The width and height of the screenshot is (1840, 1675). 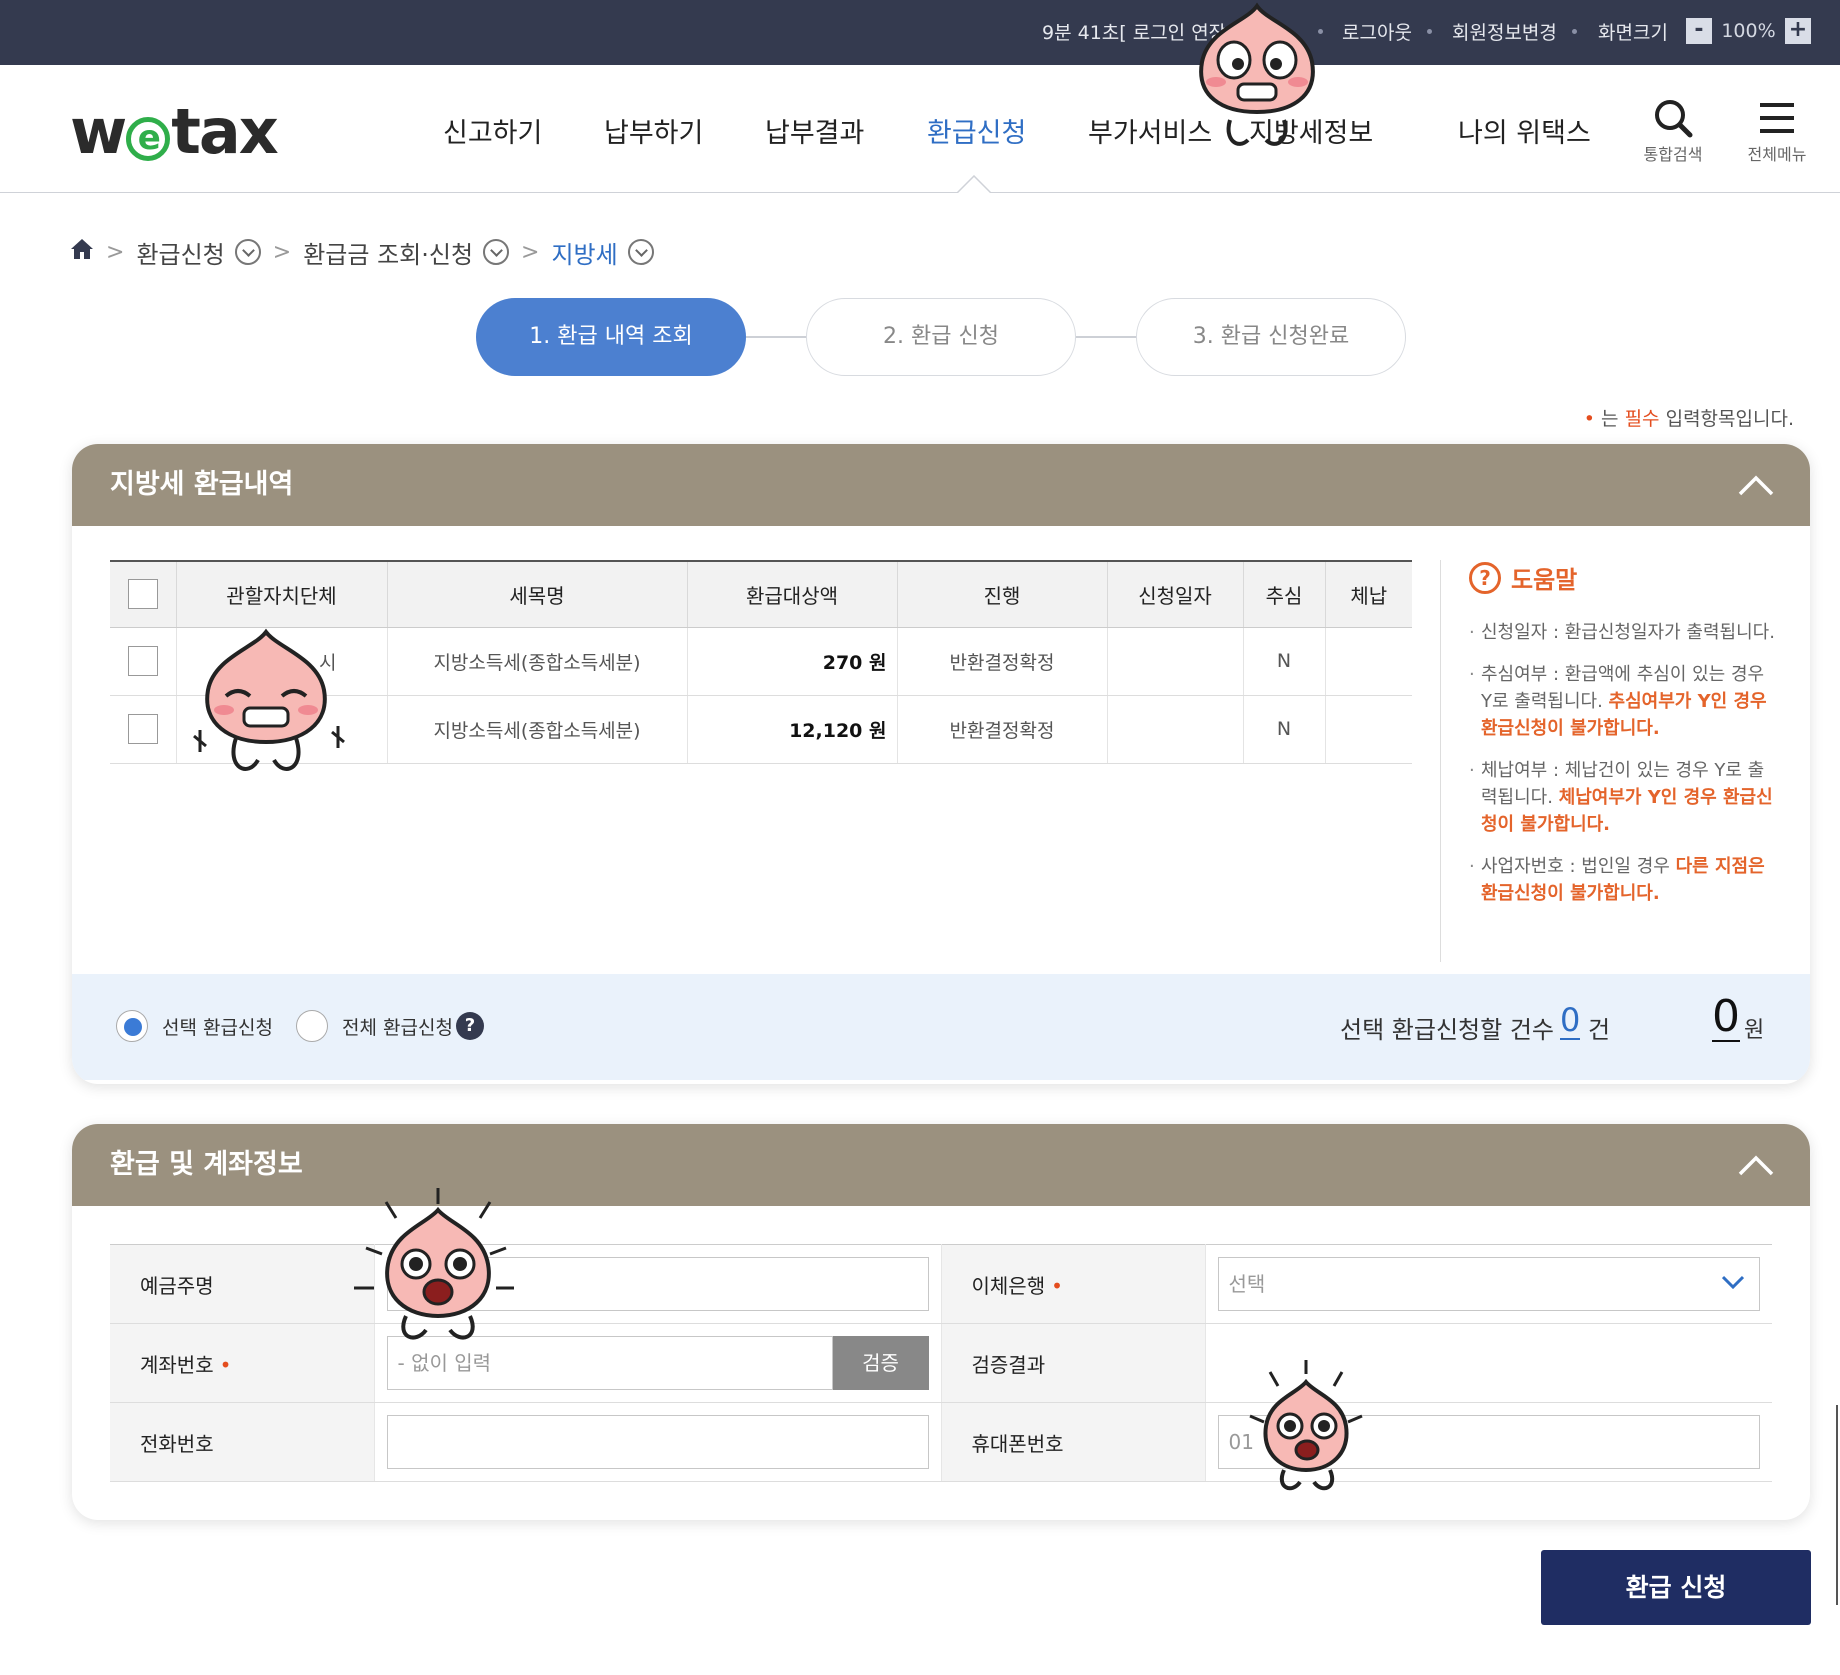 What do you see at coordinates (132, 1026) in the screenshot?
I see `select-refund-radio` at bounding box center [132, 1026].